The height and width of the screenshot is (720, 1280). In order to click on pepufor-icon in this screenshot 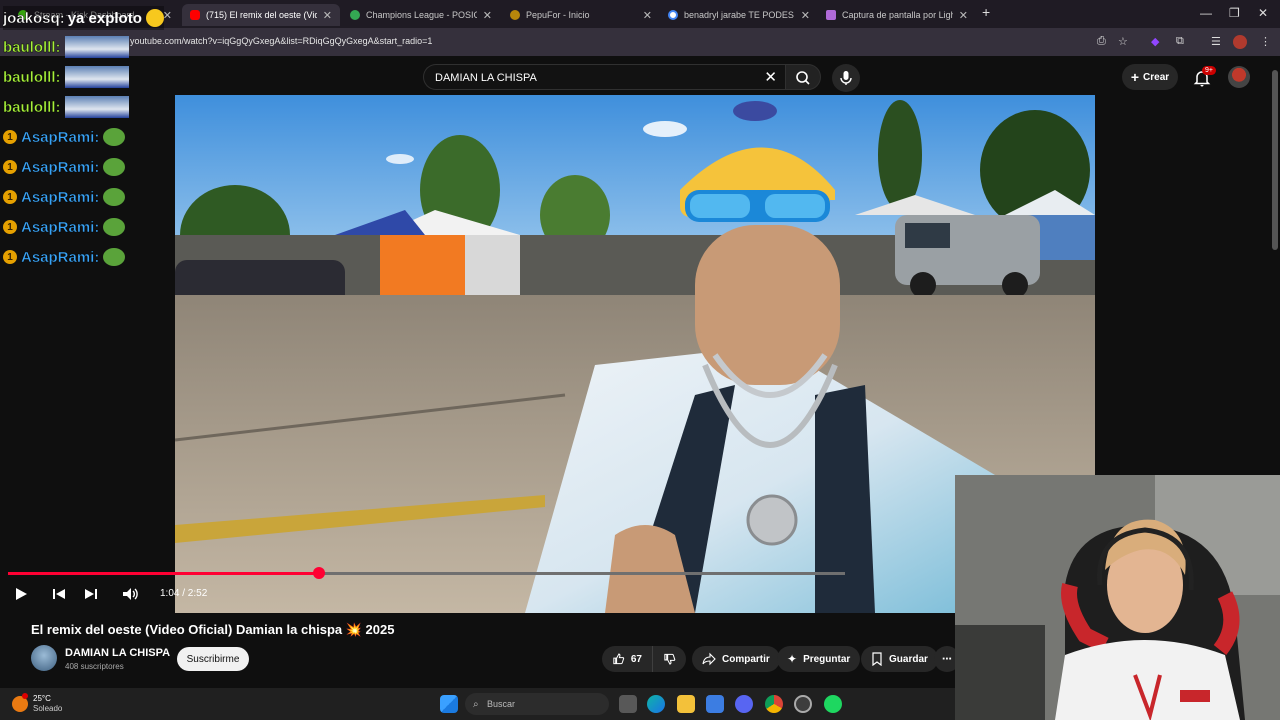, I will do `click(515, 15)`.